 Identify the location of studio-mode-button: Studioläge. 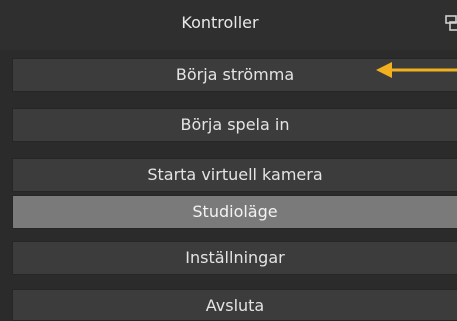
(234, 212).